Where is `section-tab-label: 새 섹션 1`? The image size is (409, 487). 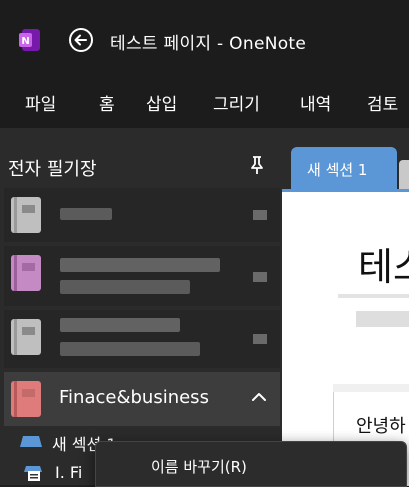 section-tab-label: 새 섹션 1 is located at coordinates (337, 170).